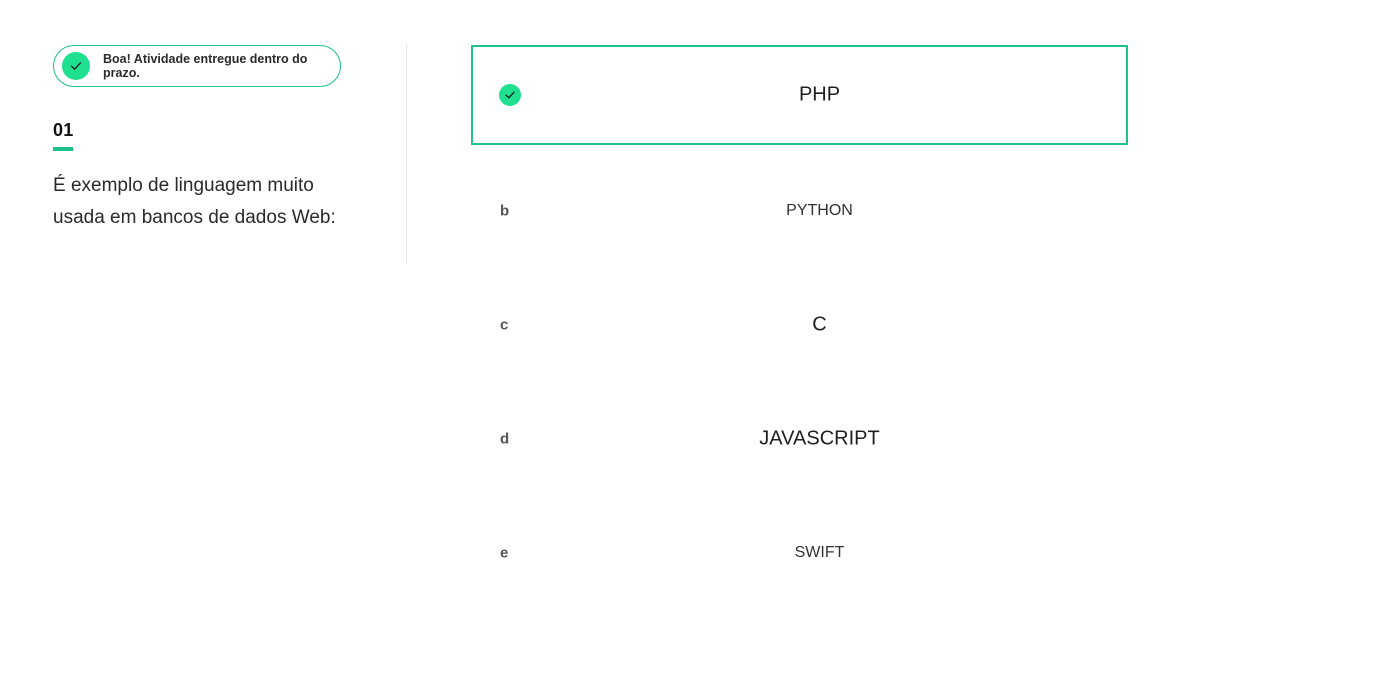 The height and width of the screenshot is (683, 1384). Describe the element at coordinates (819, 324) in the screenshot. I see `option-c-label: C` at that location.